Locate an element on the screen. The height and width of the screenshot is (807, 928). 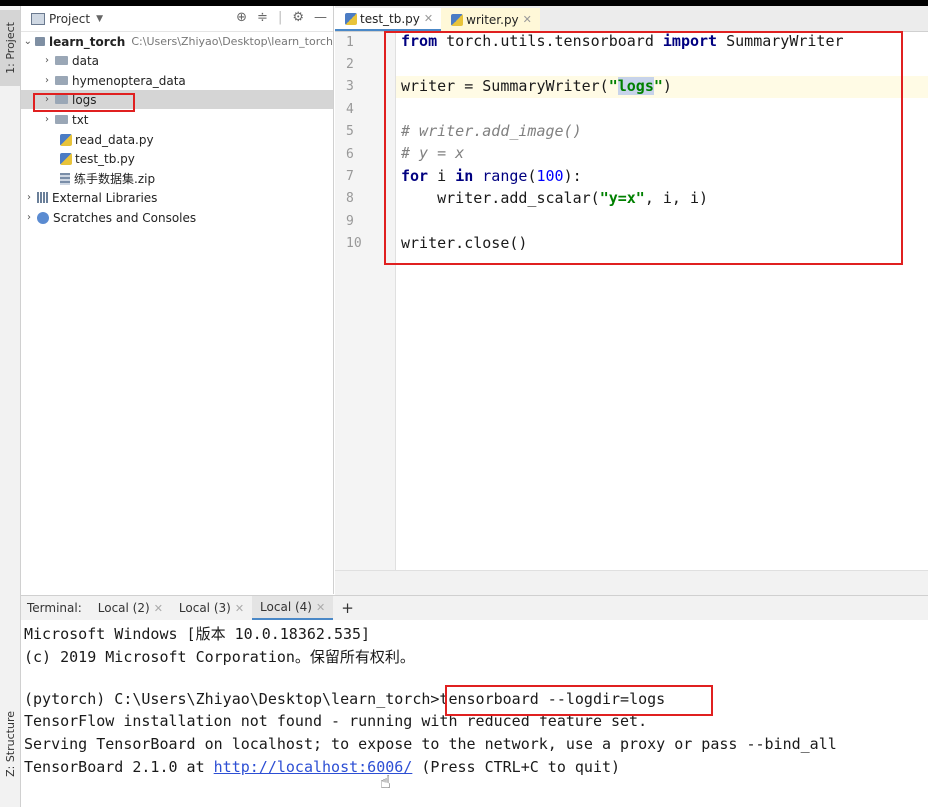
terminal-label: Terminal: is located at coordinates (54, 608).